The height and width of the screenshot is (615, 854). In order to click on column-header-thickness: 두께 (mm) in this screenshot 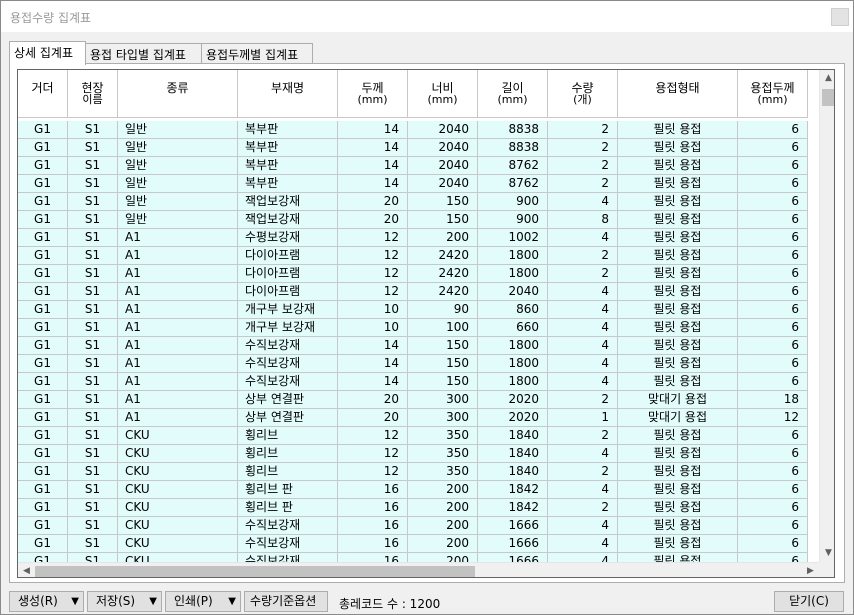, I will do `click(373, 93)`.